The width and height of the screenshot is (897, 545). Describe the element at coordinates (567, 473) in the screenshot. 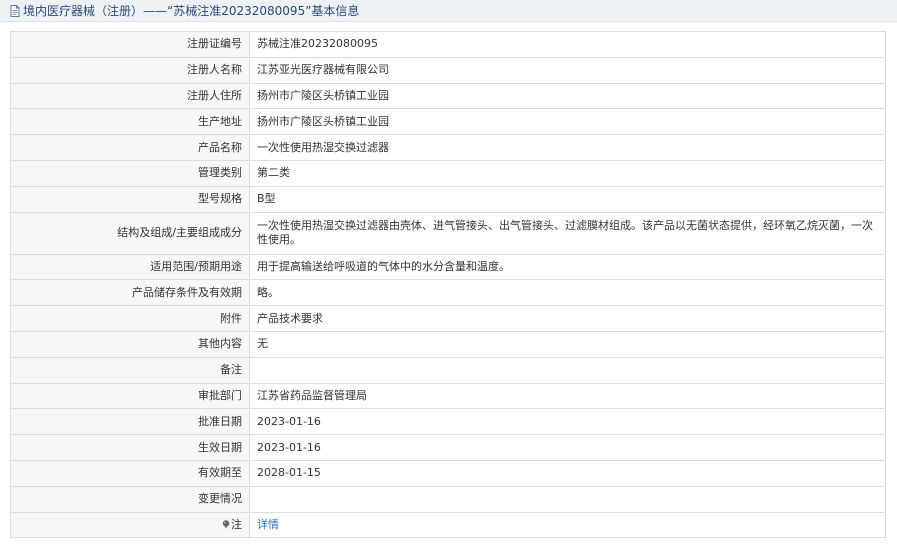

I see `row-value: 2028-01-15` at that location.